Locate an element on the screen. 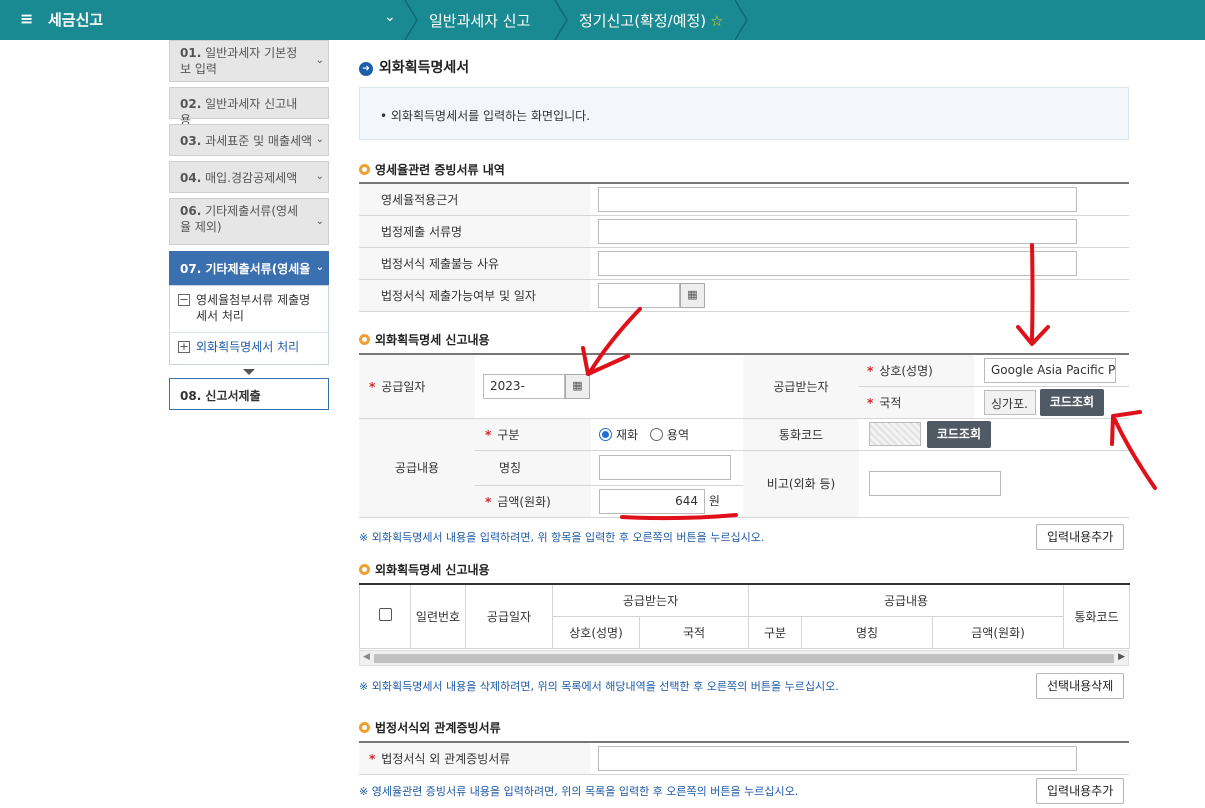  form-row: 법정서식 제출가능여부 및 일자 ▦ is located at coordinates (744, 295).